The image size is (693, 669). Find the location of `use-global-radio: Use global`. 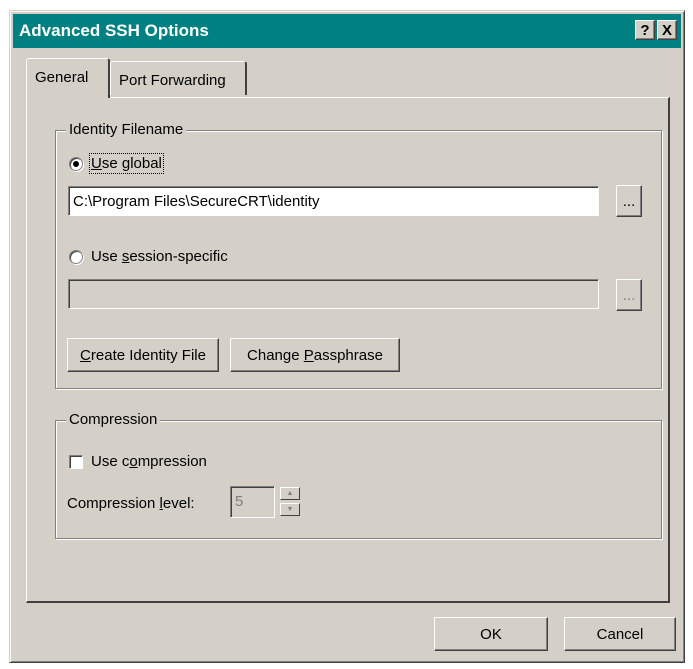

use-global-radio: Use global is located at coordinates (116, 163).